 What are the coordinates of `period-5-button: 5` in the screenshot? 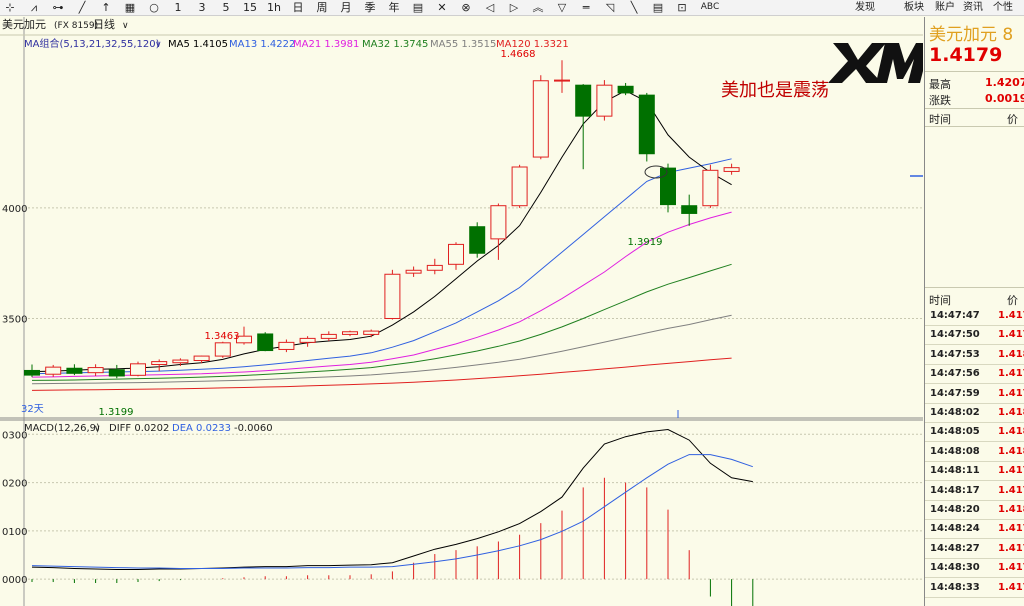 It's located at (226, 8).